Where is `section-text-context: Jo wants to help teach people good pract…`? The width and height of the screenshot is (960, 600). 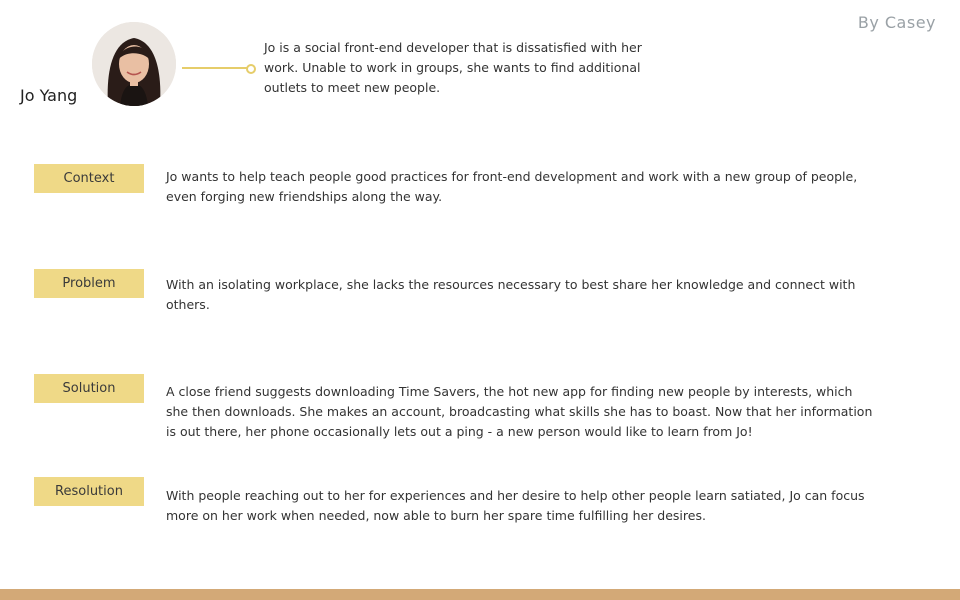 section-text-context: Jo wants to help teach people good pract… is located at coordinates (512, 186).